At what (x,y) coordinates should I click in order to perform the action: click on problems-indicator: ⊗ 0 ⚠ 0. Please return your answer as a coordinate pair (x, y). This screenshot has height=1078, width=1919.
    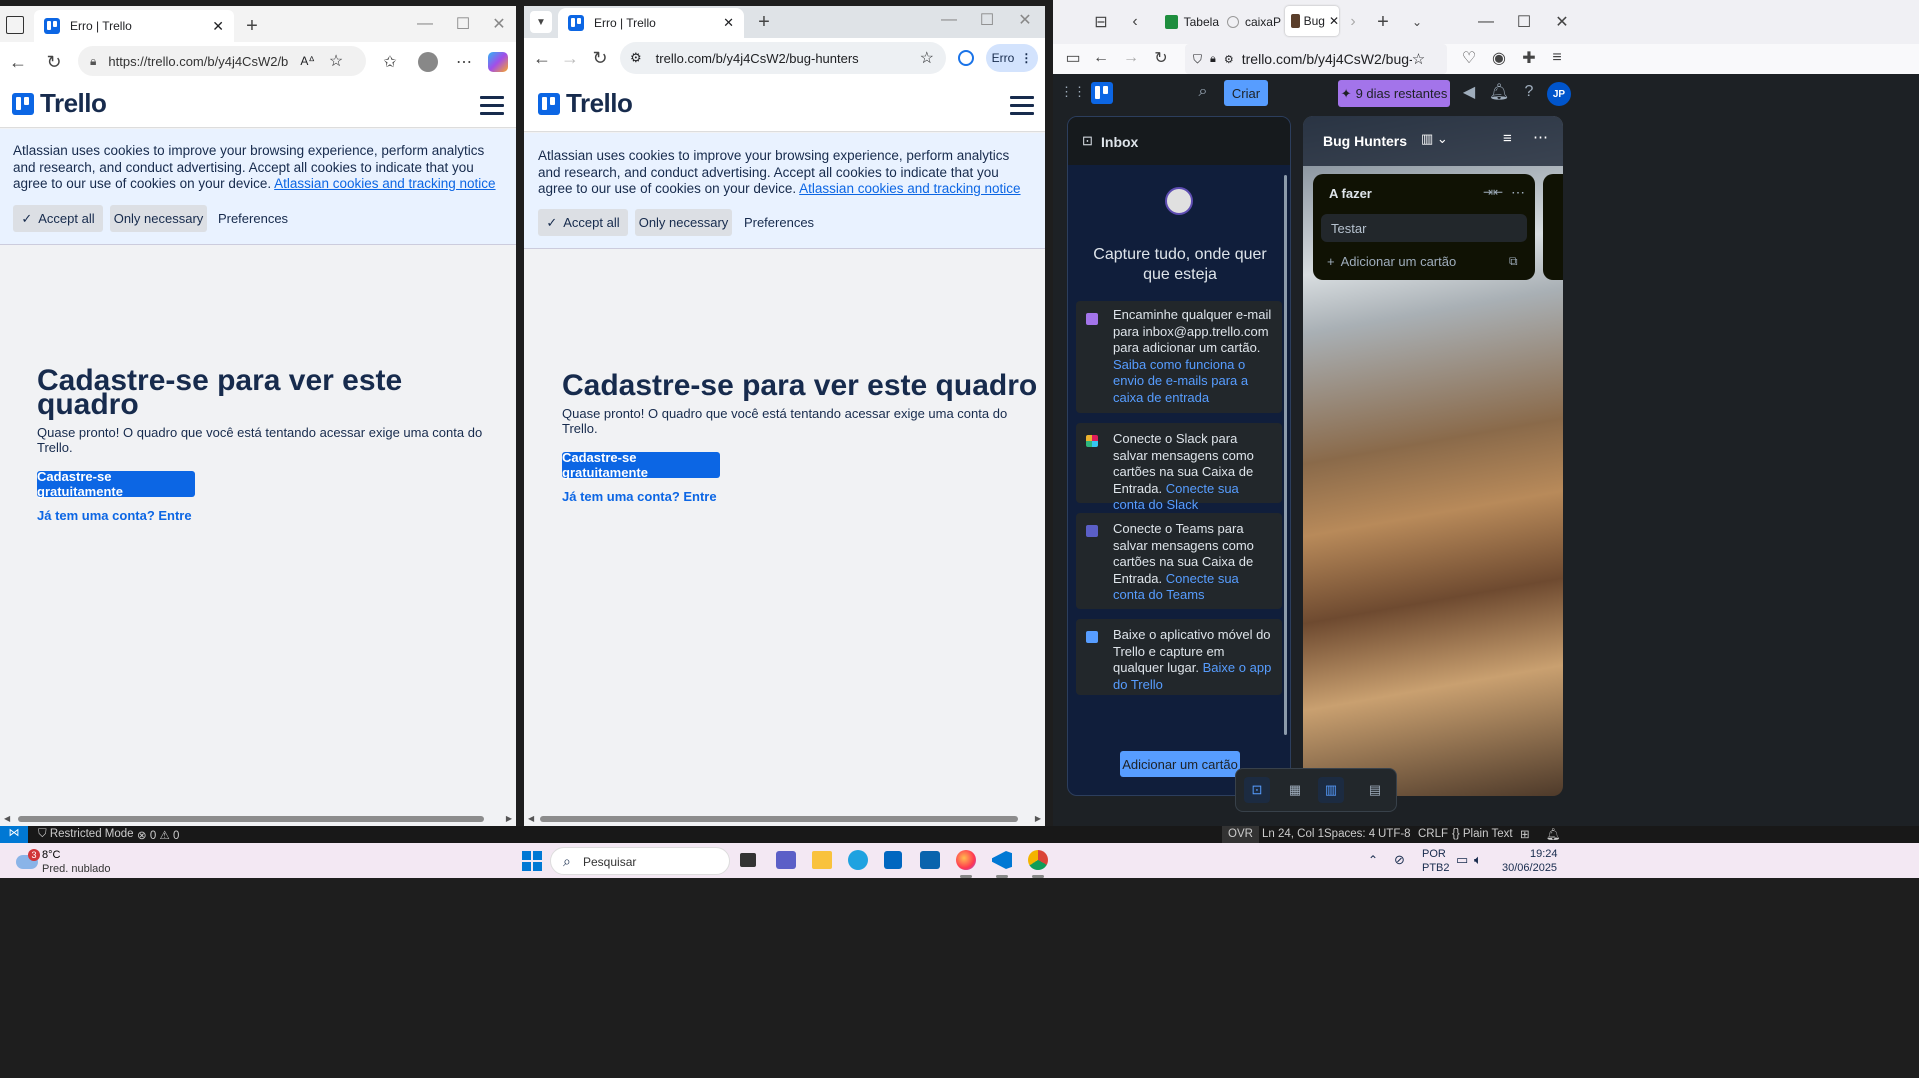
    Looking at the image, I should click on (158, 835).